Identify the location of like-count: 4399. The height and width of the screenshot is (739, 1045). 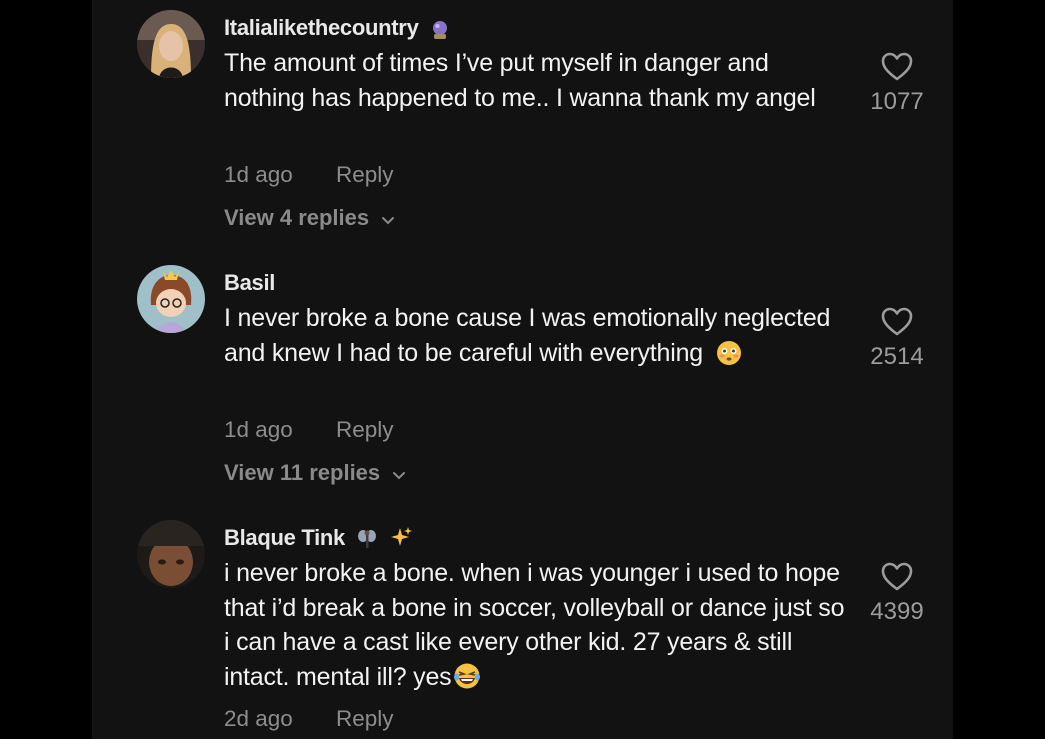
(897, 611).